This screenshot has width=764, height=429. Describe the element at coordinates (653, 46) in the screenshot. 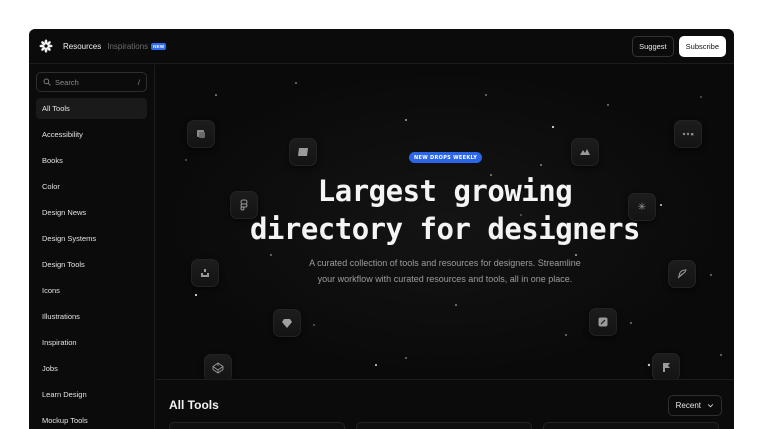

I see `suggest-button: Suggest` at that location.